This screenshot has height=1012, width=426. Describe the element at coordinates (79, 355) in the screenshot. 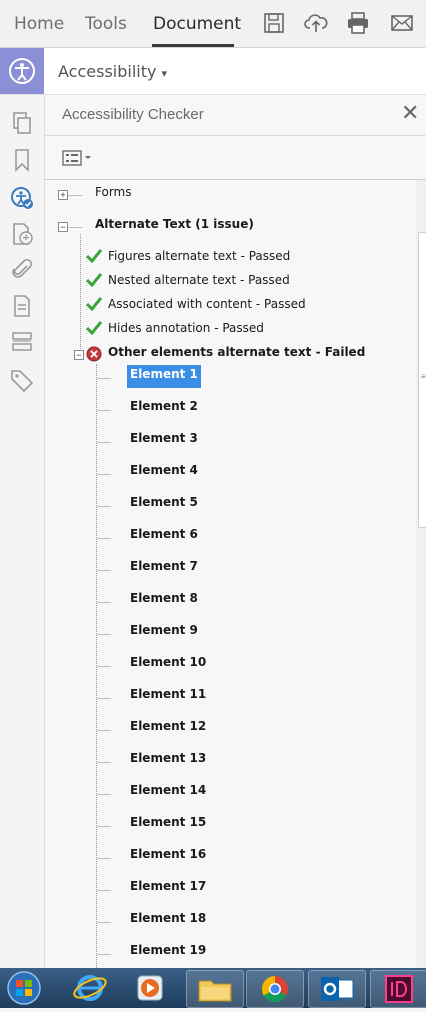

I see `collapse-failed-button: −` at that location.